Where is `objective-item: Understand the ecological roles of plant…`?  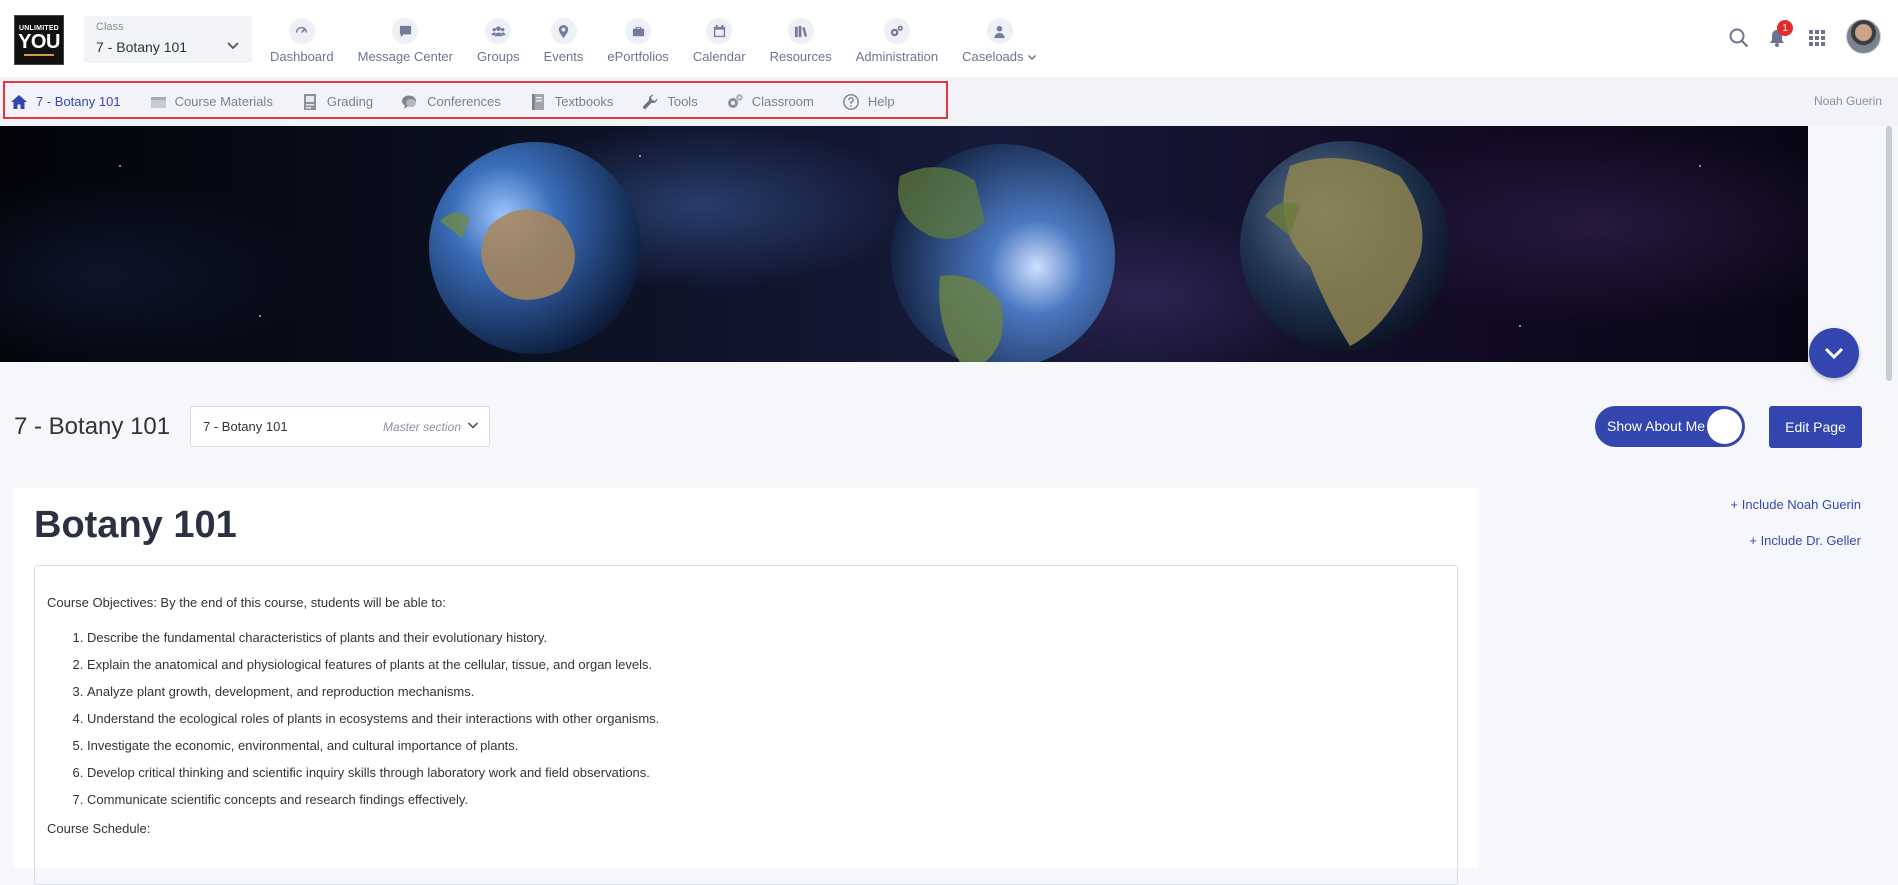
objective-item: Understand the ecological roles of plant… is located at coordinates (766, 718).